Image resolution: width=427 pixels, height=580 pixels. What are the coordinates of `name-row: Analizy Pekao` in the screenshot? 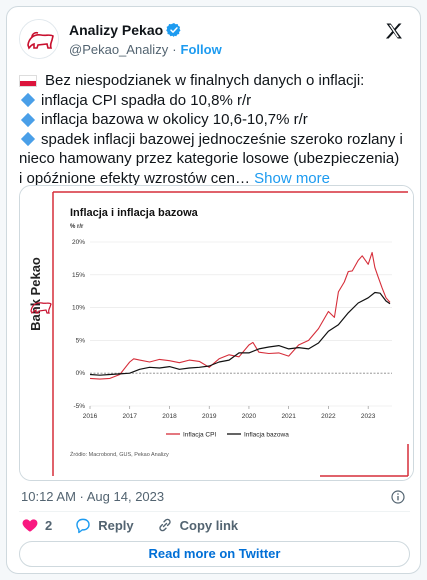 It's located at (125, 30).